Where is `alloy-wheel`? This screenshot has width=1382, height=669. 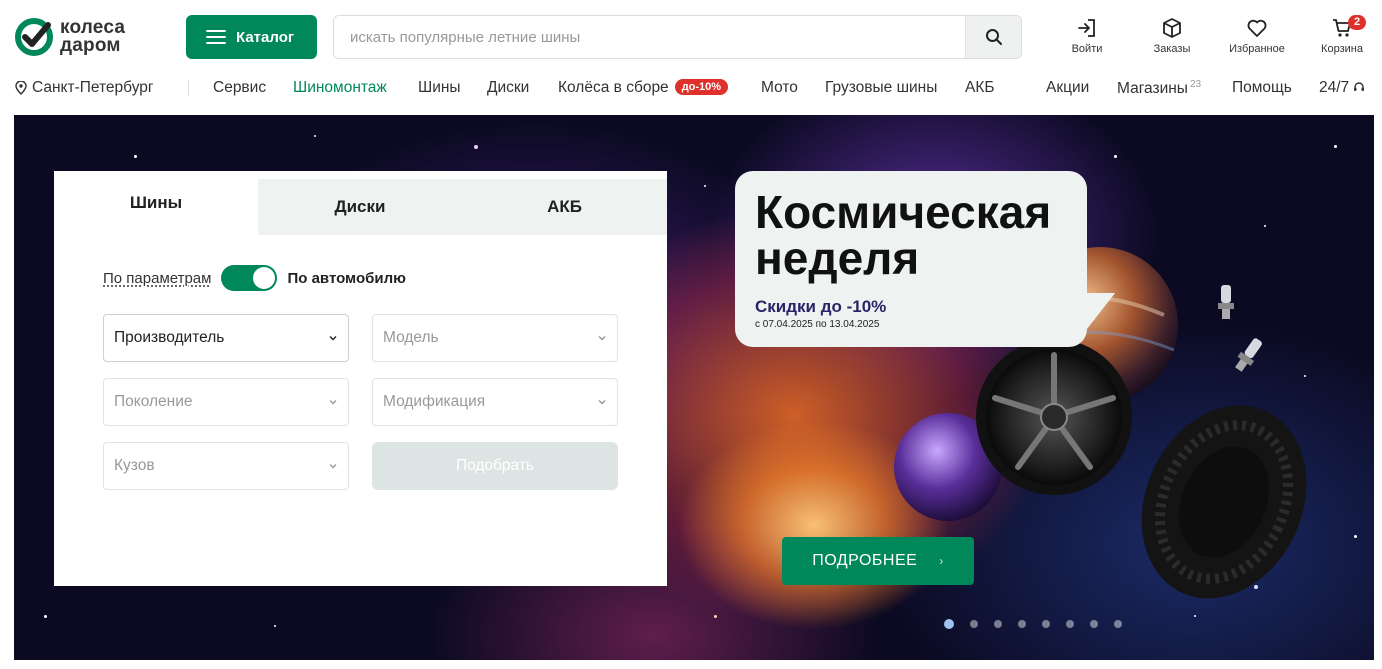
alloy-wheel is located at coordinates (1054, 417).